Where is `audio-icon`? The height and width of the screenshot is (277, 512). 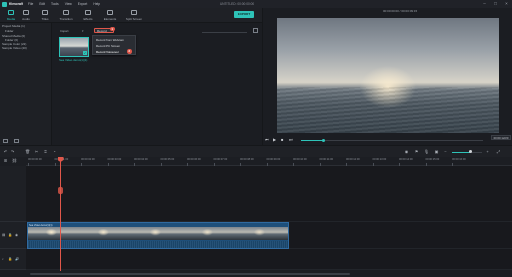 audio-icon is located at coordinates (26, 12).